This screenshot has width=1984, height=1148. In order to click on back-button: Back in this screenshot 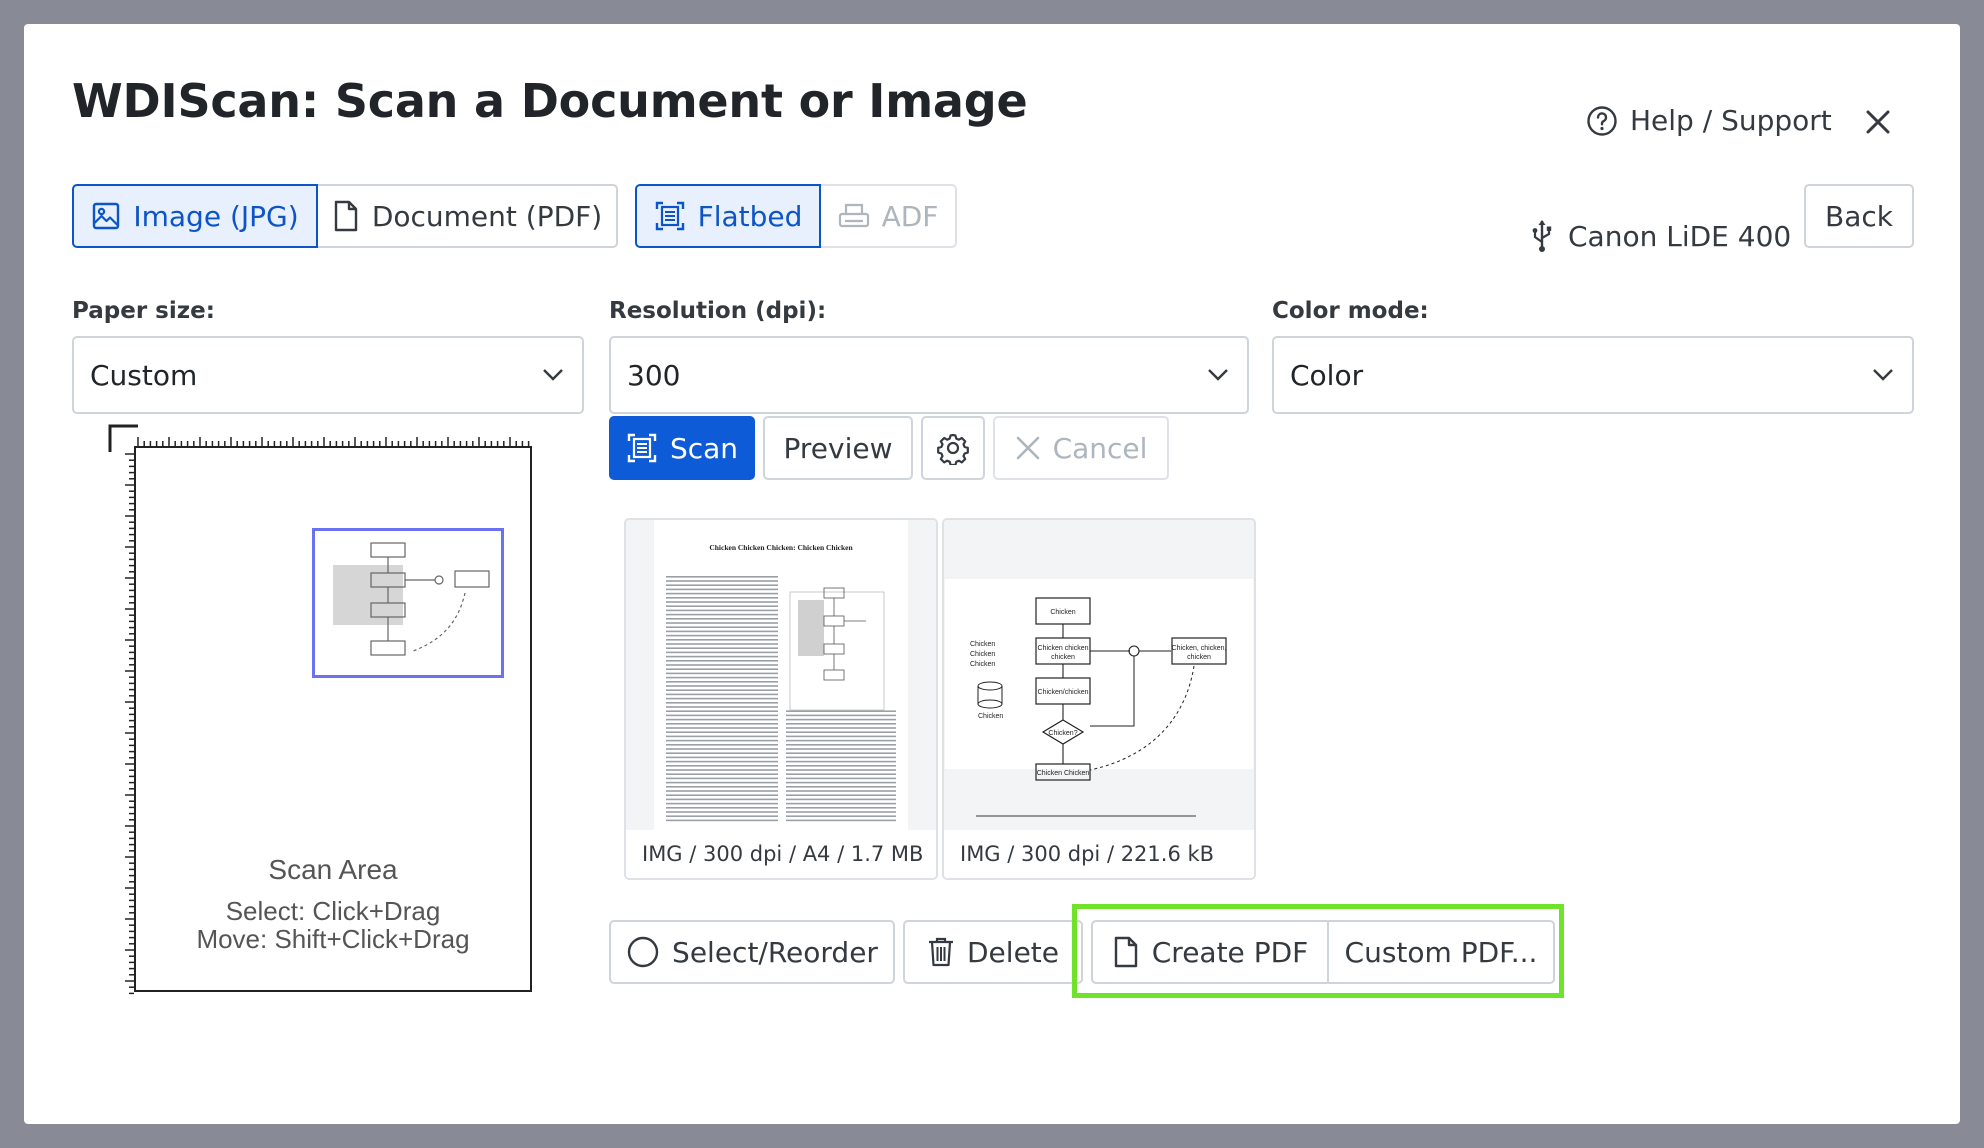, I will do `click(1859, 216)`.